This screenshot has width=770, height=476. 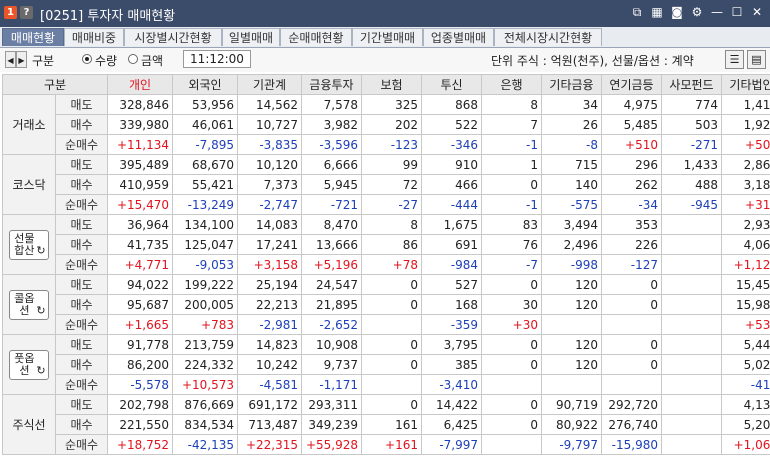 What do you see at coordinates (717, 12) in the screenshot?
I see `minimize-icon: —` at bounding box center [717, 12].